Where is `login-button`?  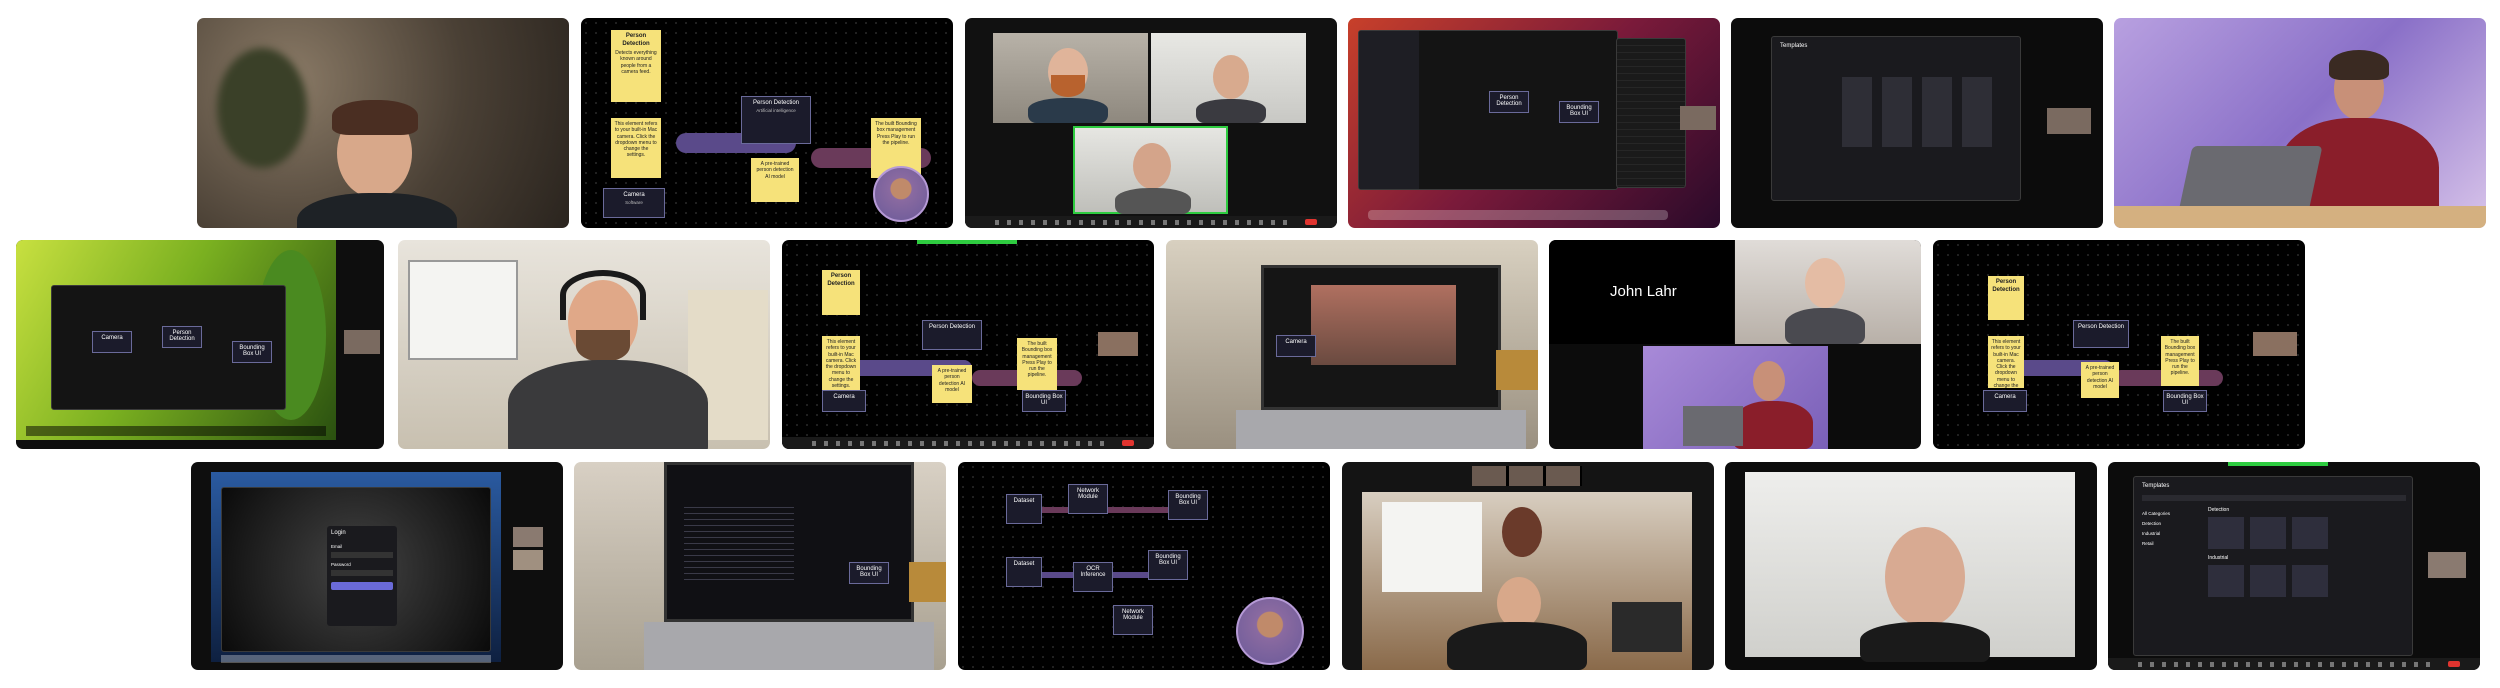
login-button is located at coordinates (362, 586).